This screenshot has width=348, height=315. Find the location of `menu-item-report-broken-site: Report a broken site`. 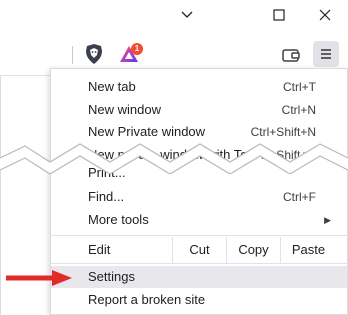

menu-item-report-broken-site: Report a broken site is located at coordinates (199, 300).